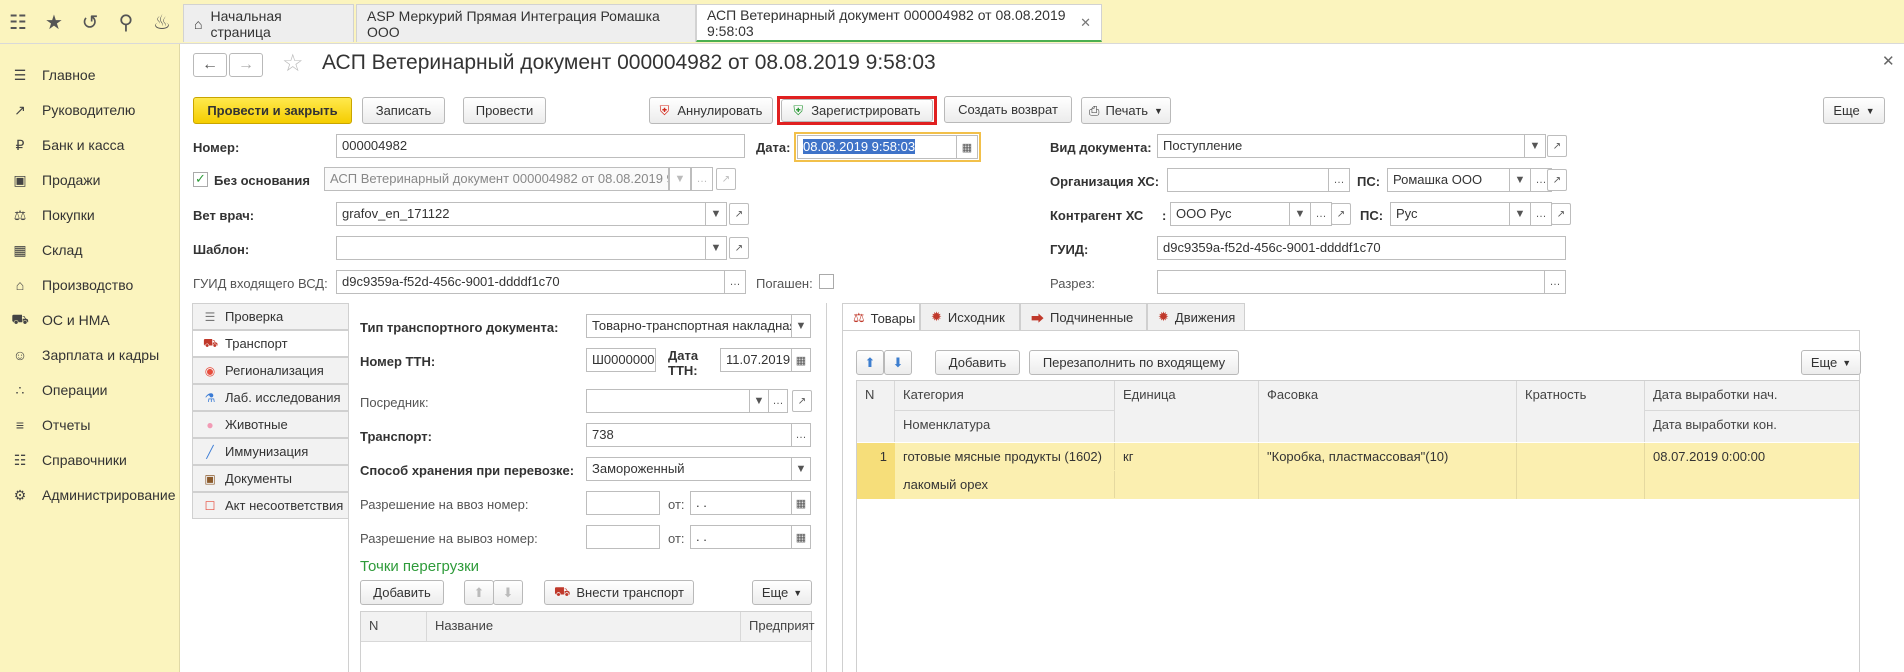  What do you see at coordinates (126, 22) in the screenshot?
I see `search-icon: ⚲` at bounding box center [126, 22].